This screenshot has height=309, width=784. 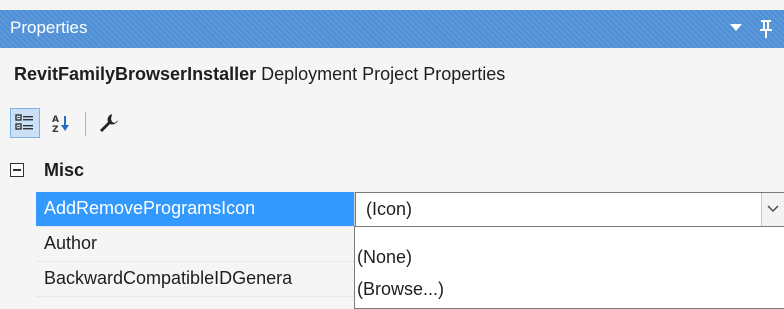 I want to click on property-row: AddRemoveProgramsIcon (Icon), so click(x=410, y=209).